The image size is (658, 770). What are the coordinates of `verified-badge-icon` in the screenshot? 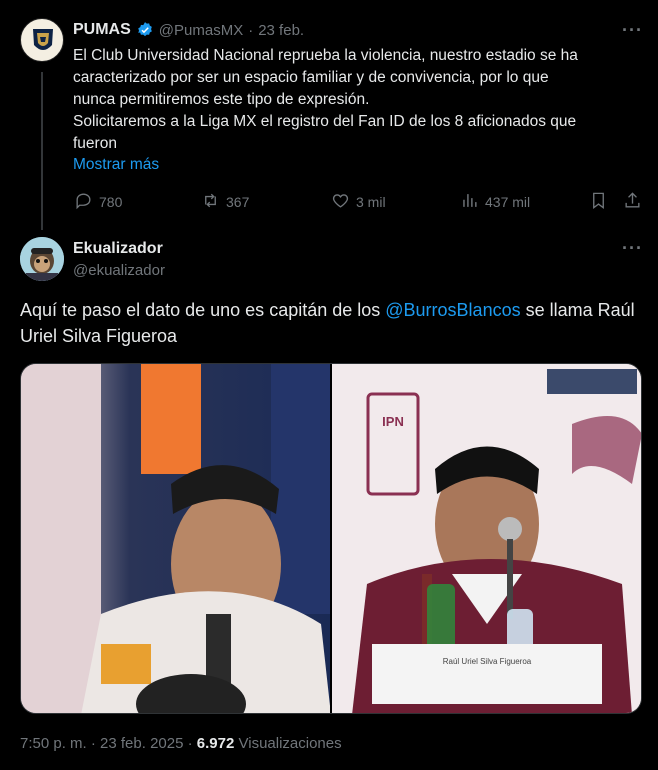 It's located at (145, 30).